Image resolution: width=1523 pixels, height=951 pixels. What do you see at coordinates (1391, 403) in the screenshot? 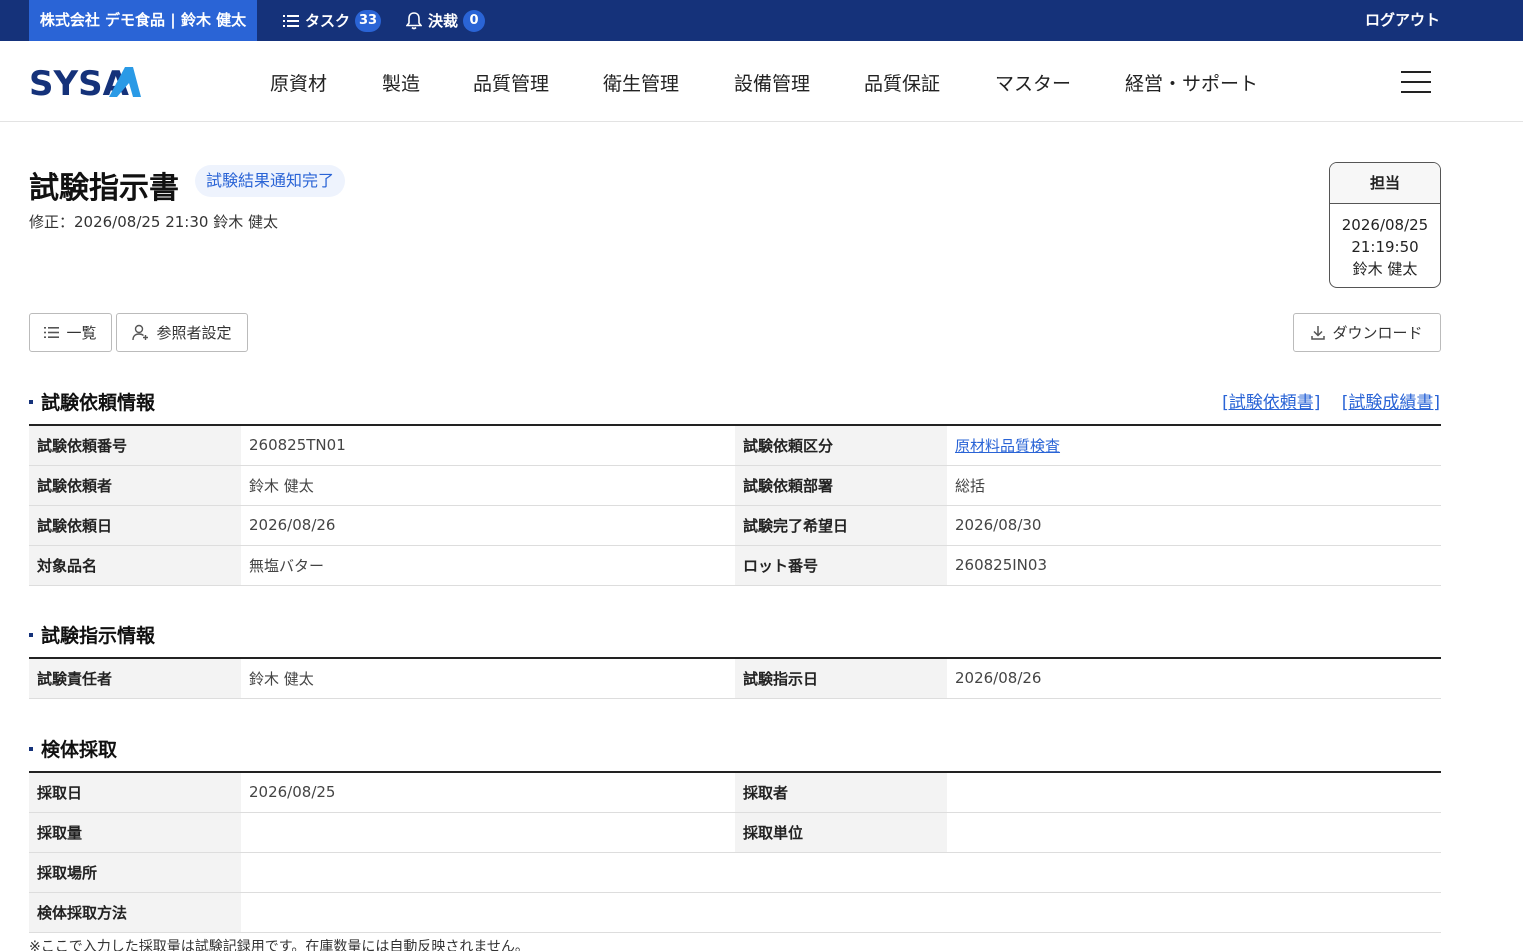
I see `result-doc-link: [試験成績書]` at bounding box center [1391, 403].